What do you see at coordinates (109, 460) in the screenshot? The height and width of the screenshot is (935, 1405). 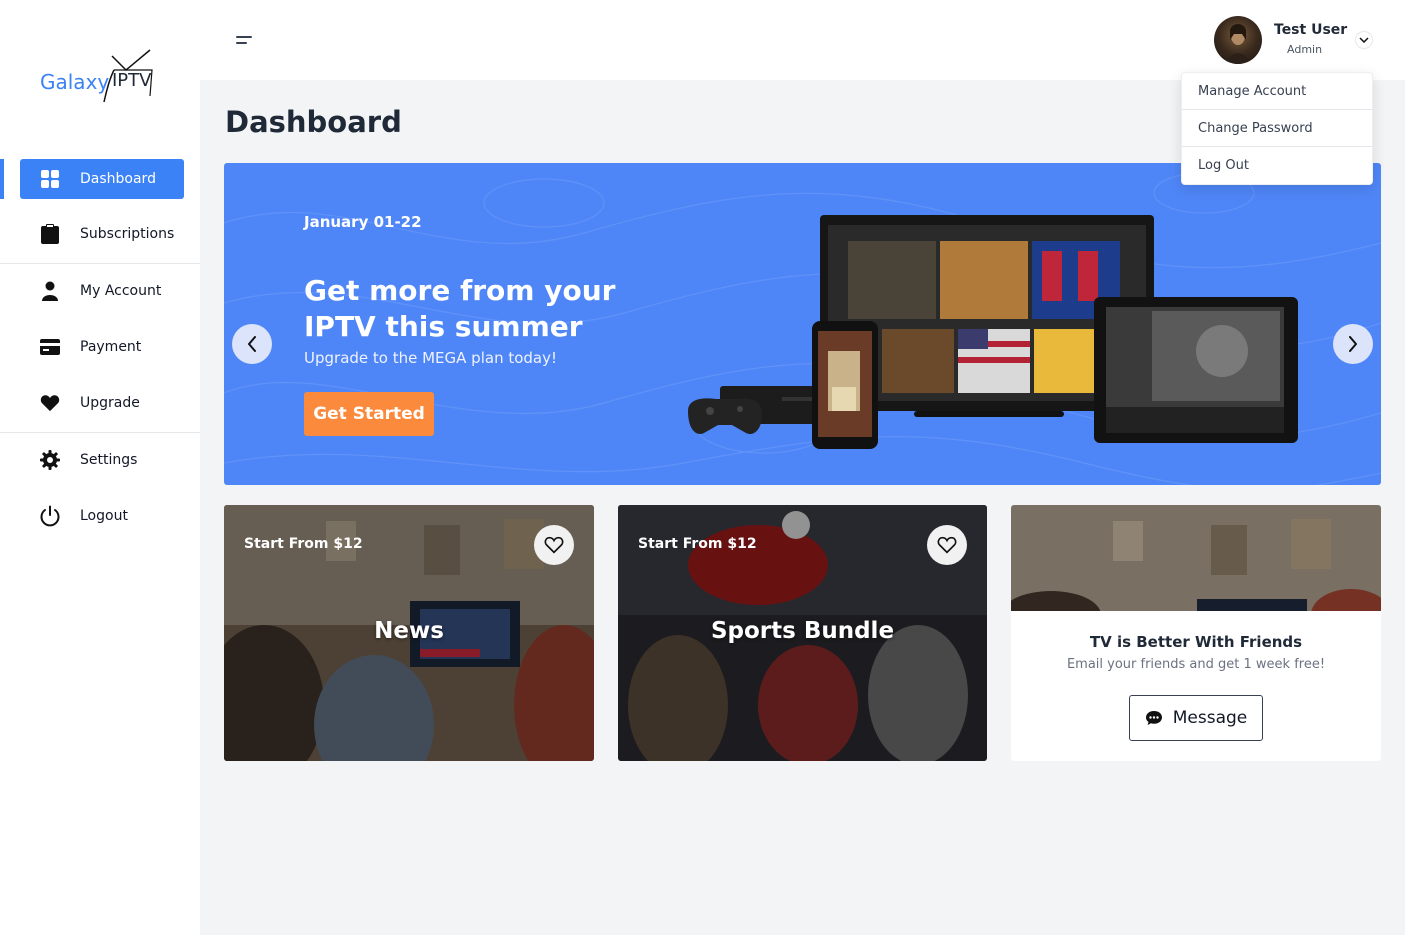 I see `sidebar-item-label: Settings` at bounding box center [109, 460].